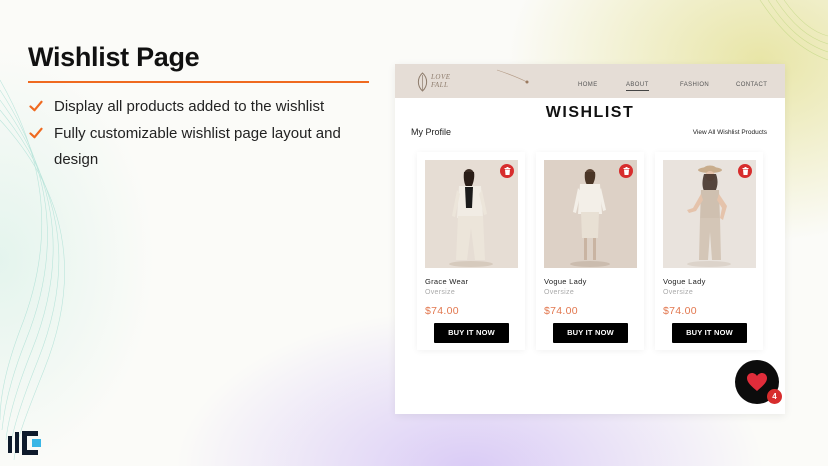  Describe the element at coordinates (198, 82) in the screenshot. I see `title-underline` at that location.